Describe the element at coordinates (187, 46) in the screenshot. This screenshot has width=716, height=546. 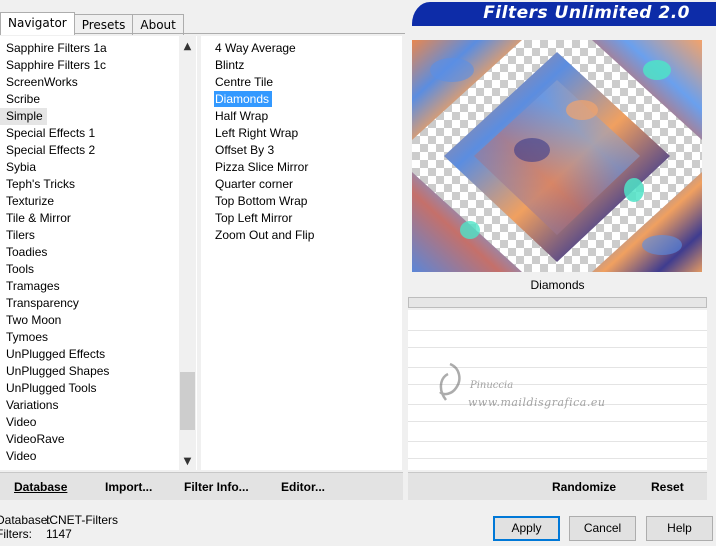
I see `scroll-up-icon: ▲` at that location.